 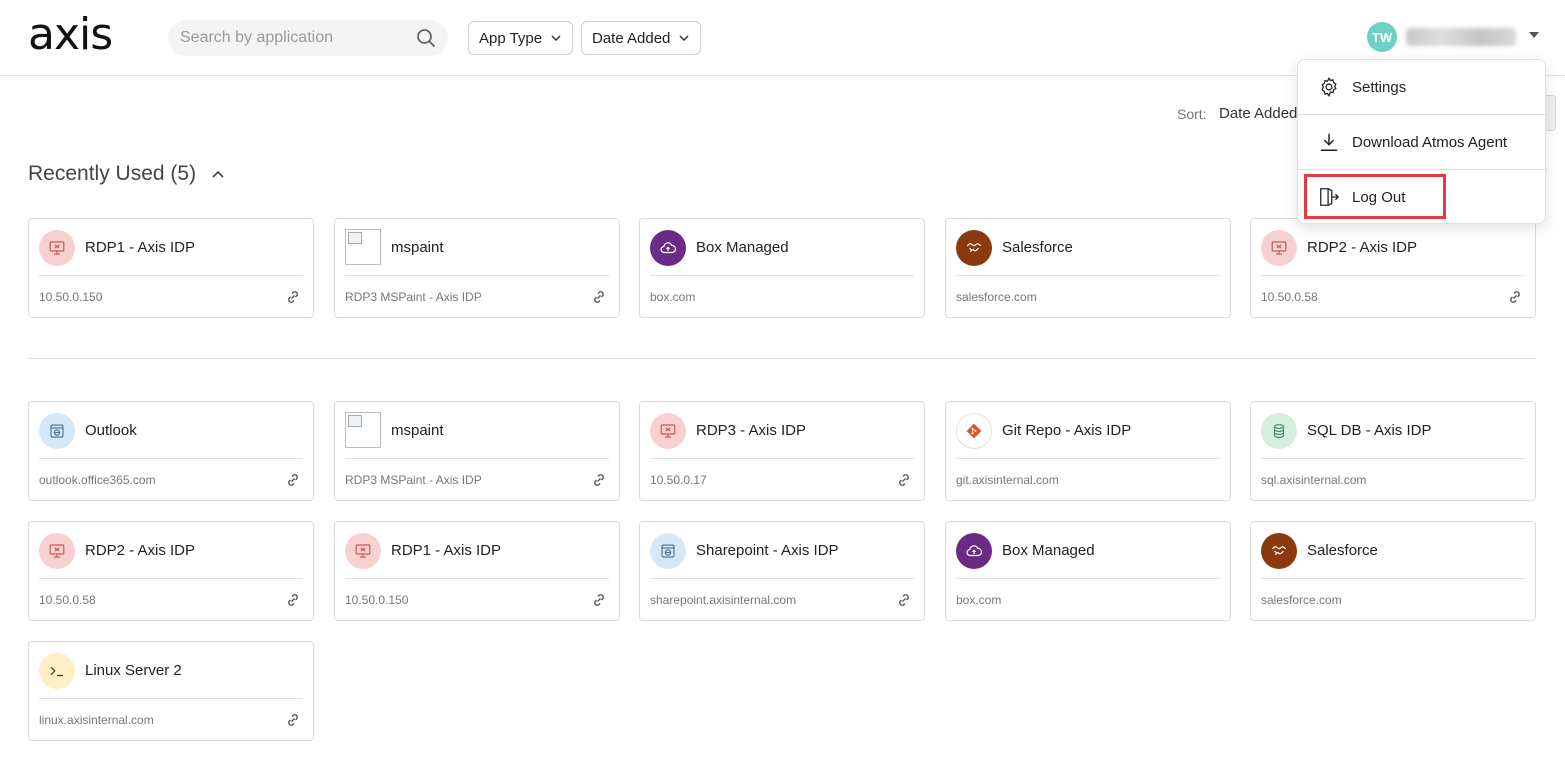 What do you see at coordinates (1037, 247) in the screenshot?
I see `app-name: Salesforce` at bounding box center [1037, 247].